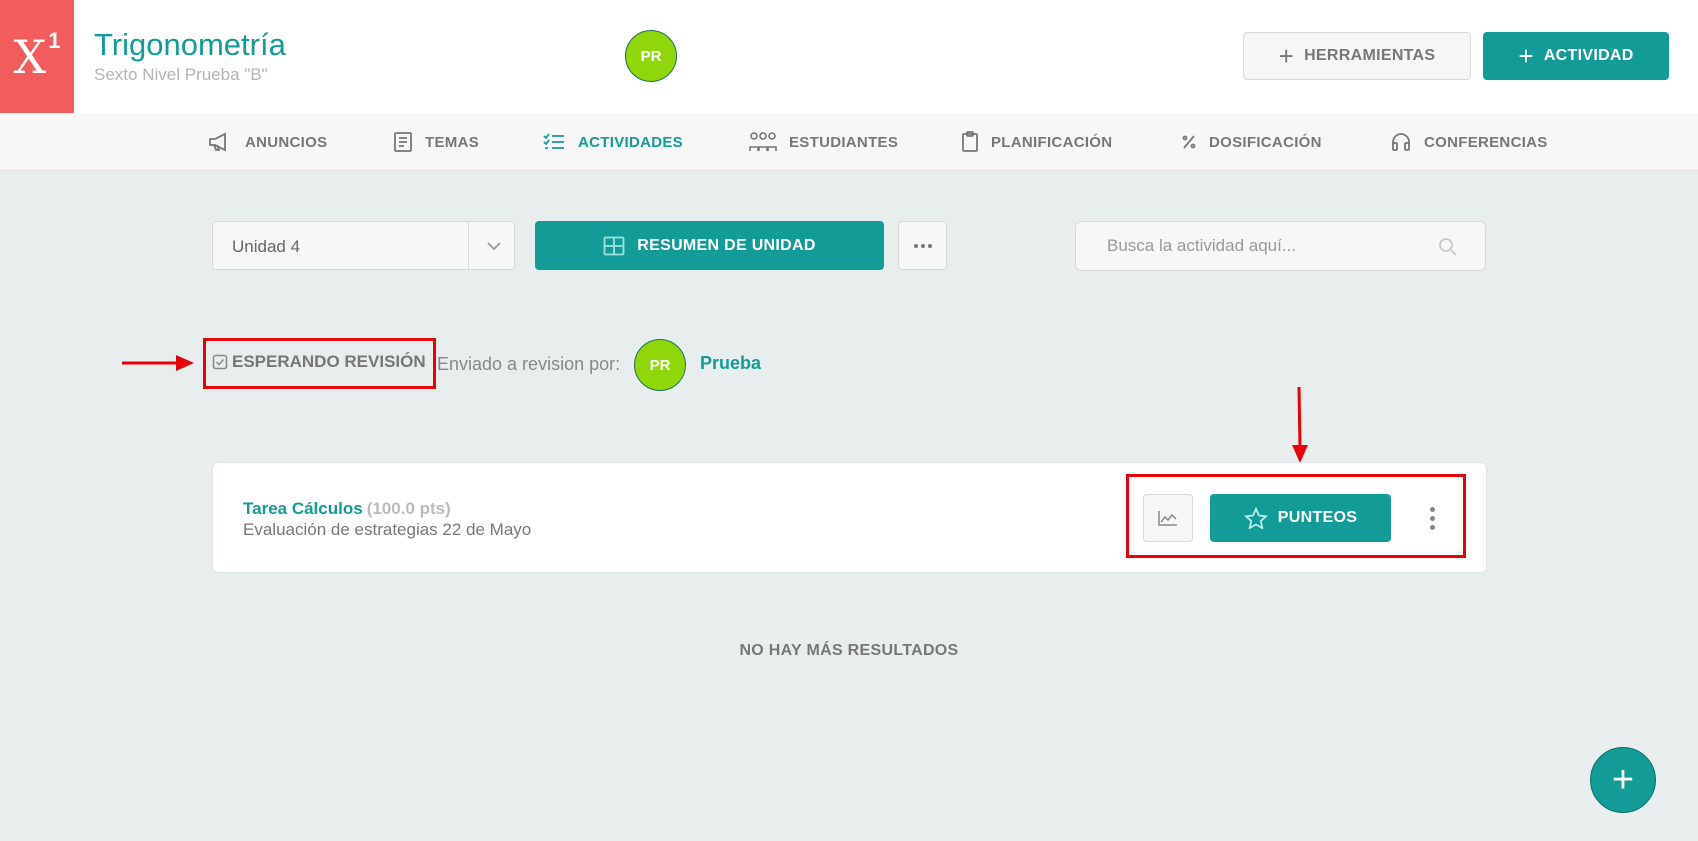 This screenshot has height=841, width=1698. I want to click on nav-item-label: DOSIFICACIÓN, so click(1265, 142).